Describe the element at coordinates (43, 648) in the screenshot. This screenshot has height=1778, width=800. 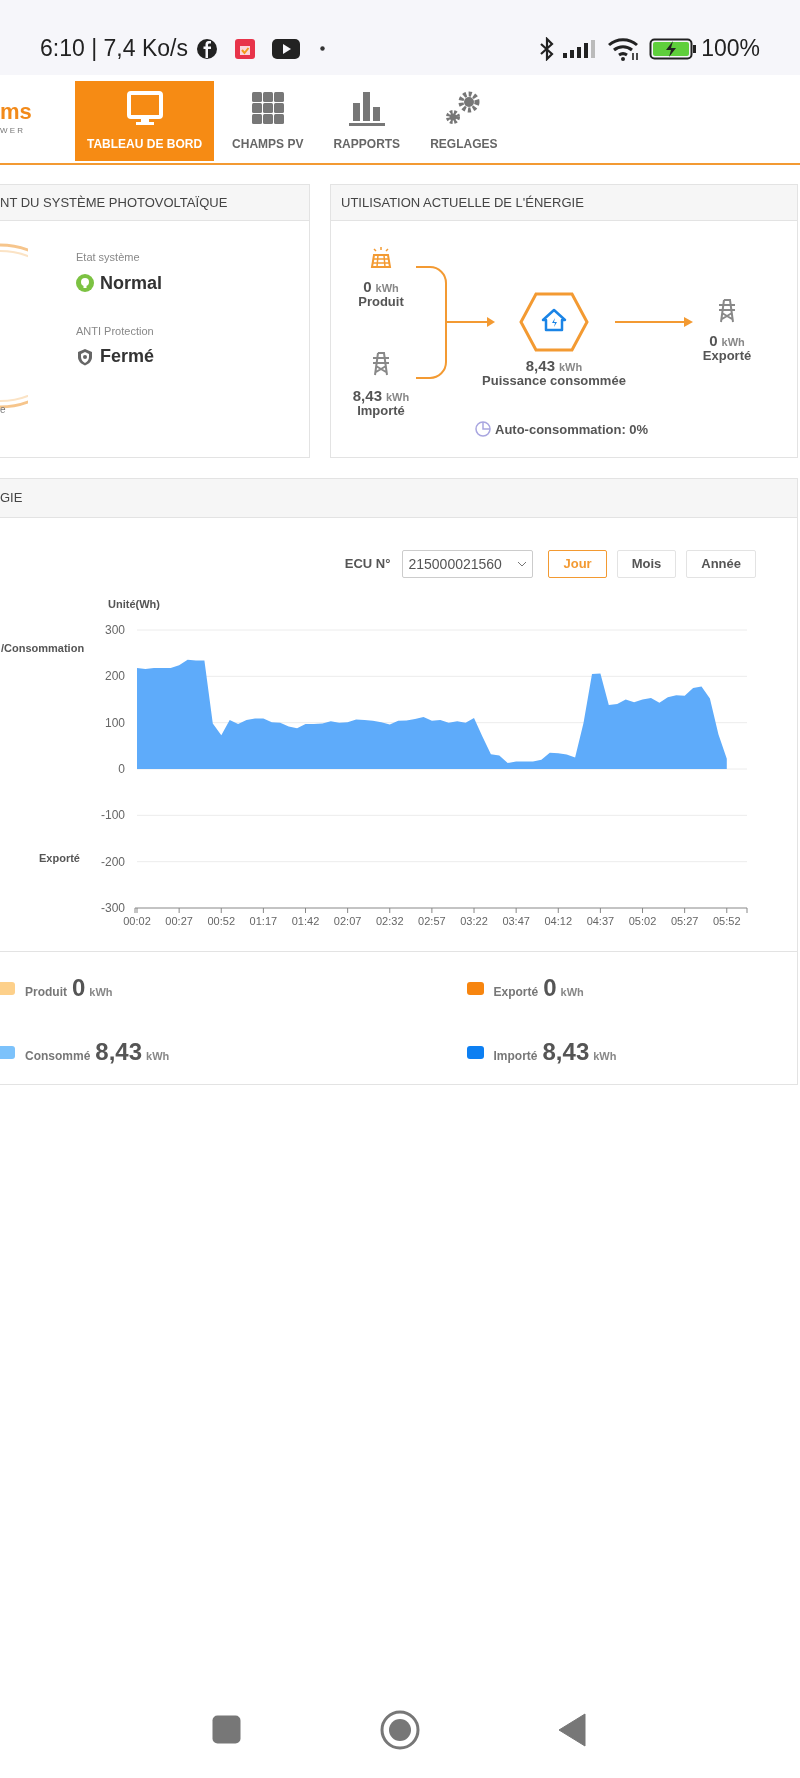
I see `side-label: /Consommation` at that location.